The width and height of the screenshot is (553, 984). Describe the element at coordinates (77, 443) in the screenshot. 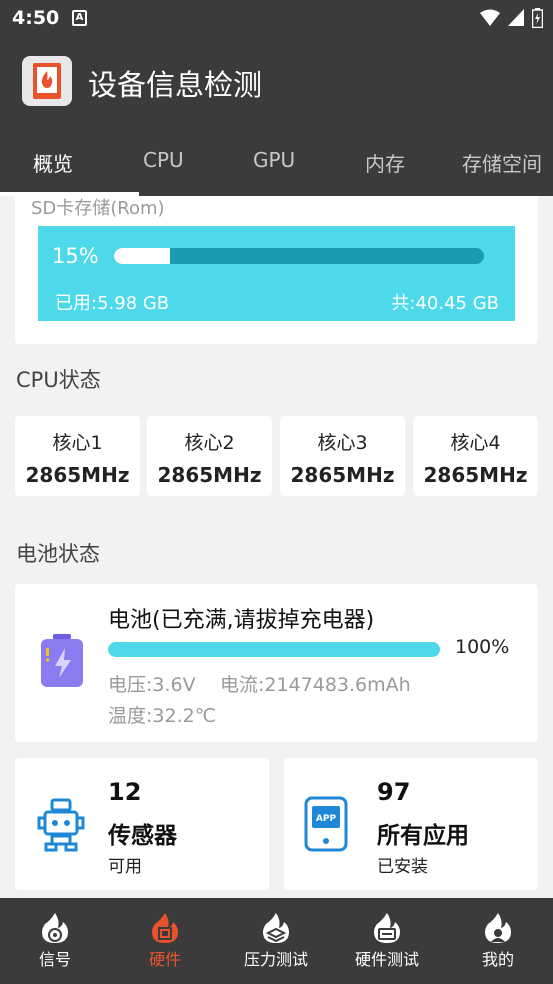

I see `cpu-core-name: 核心1` at that location.